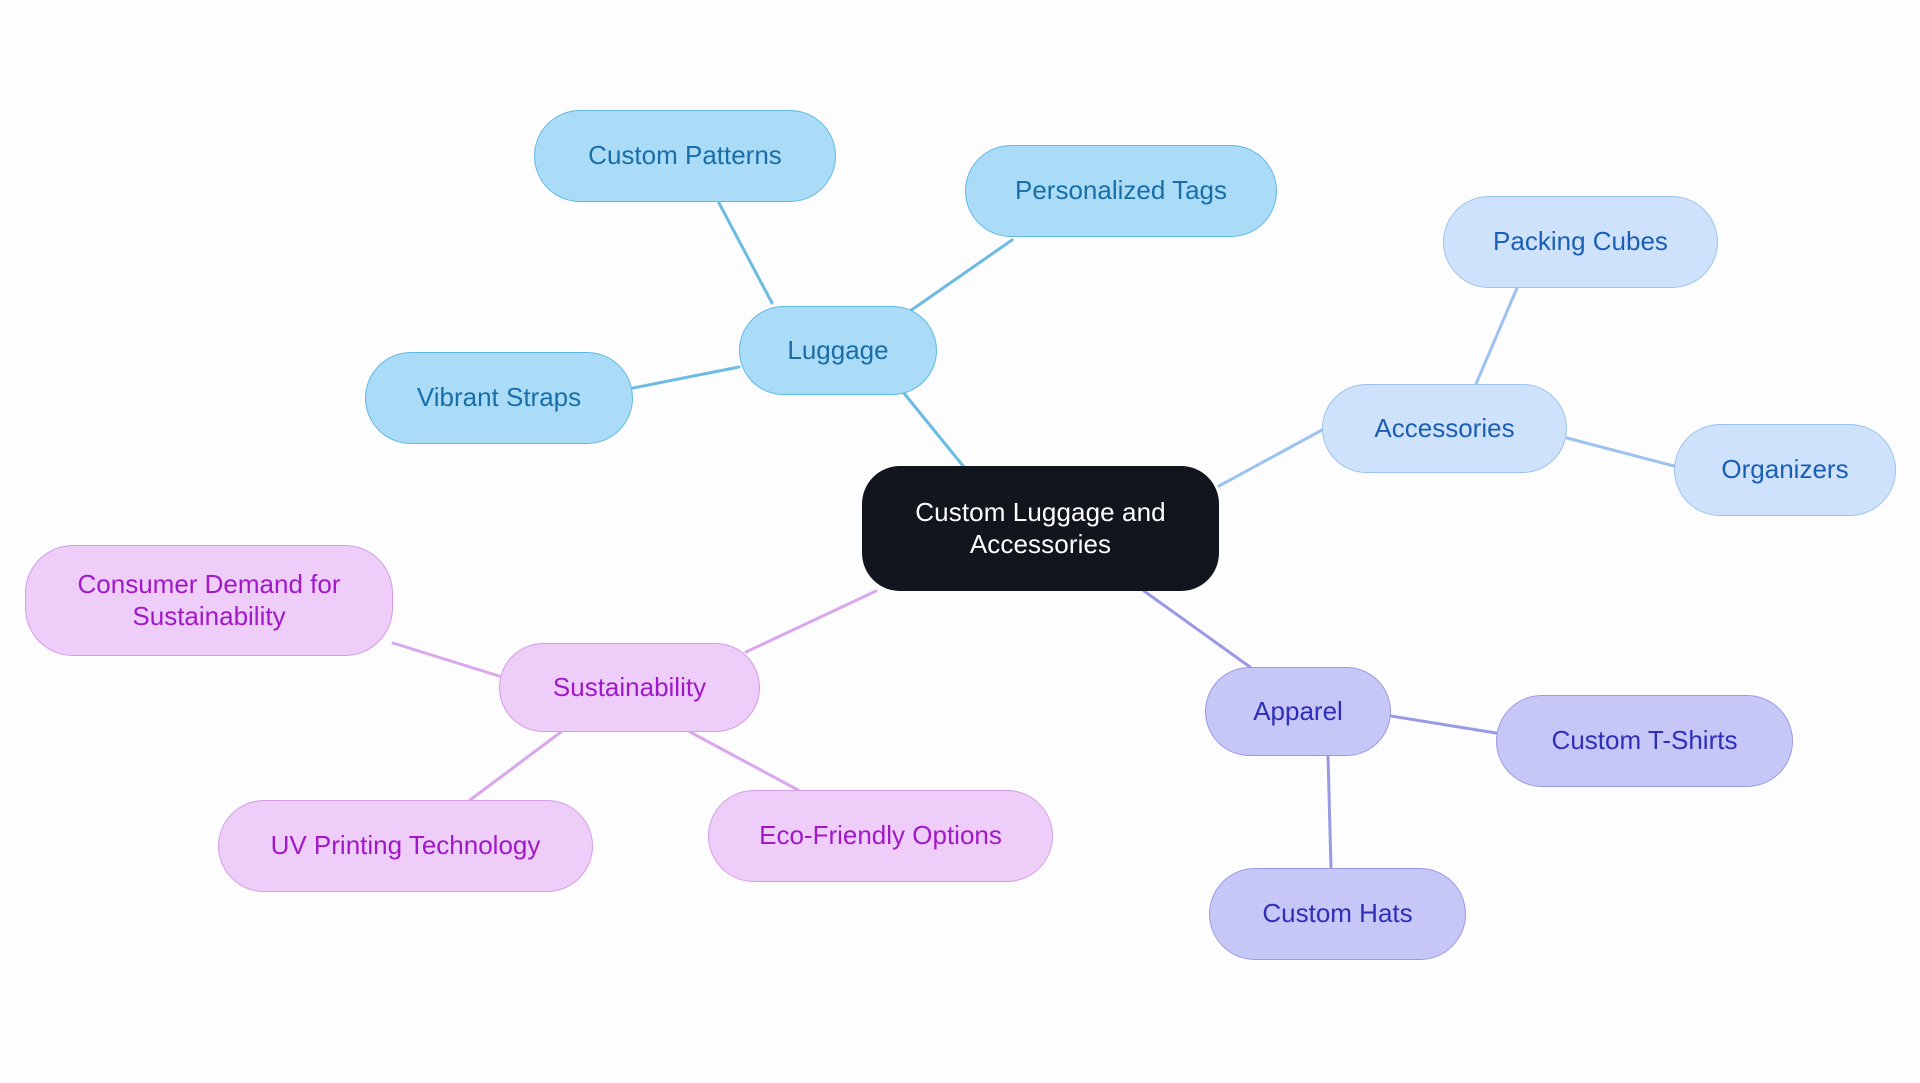  I want to click on node-vibrant-straps: Vibrant Straps, so click(499, 398).